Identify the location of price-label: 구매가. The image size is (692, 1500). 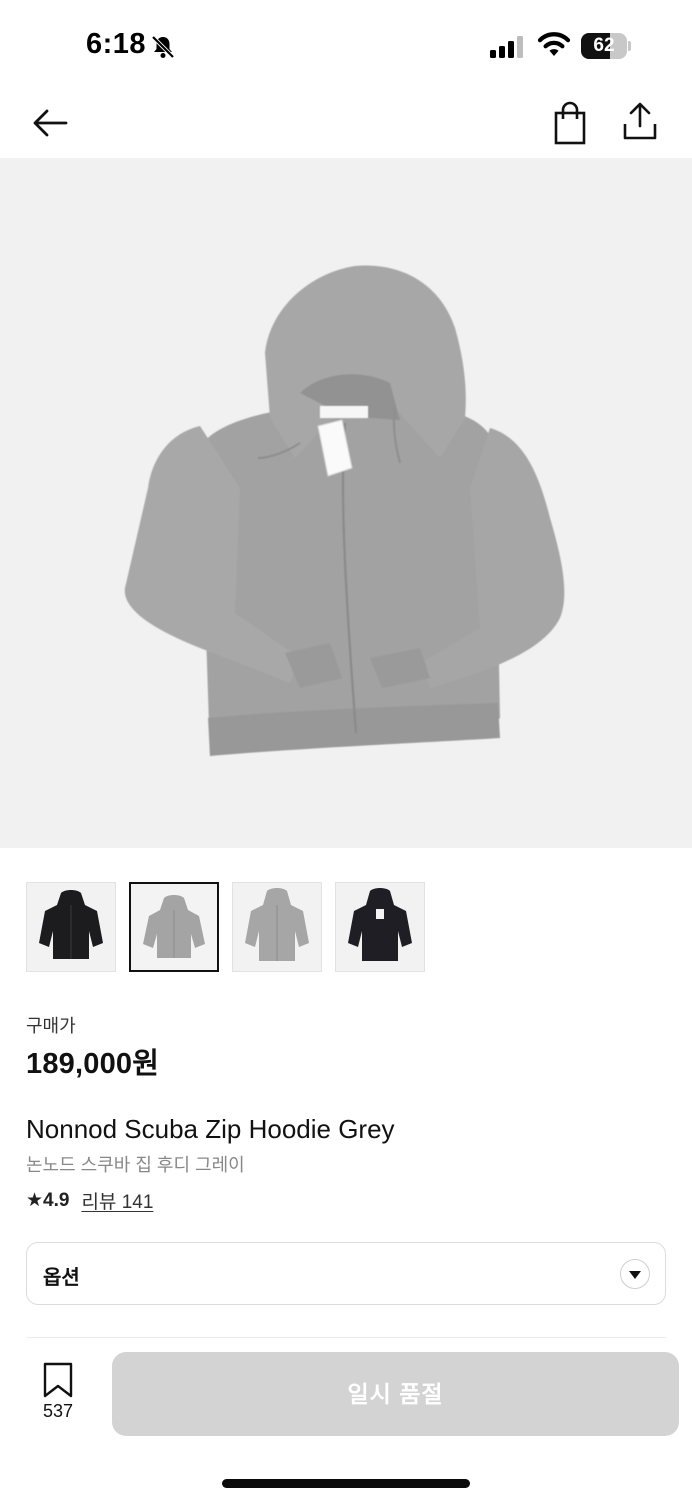
(51, 1026).